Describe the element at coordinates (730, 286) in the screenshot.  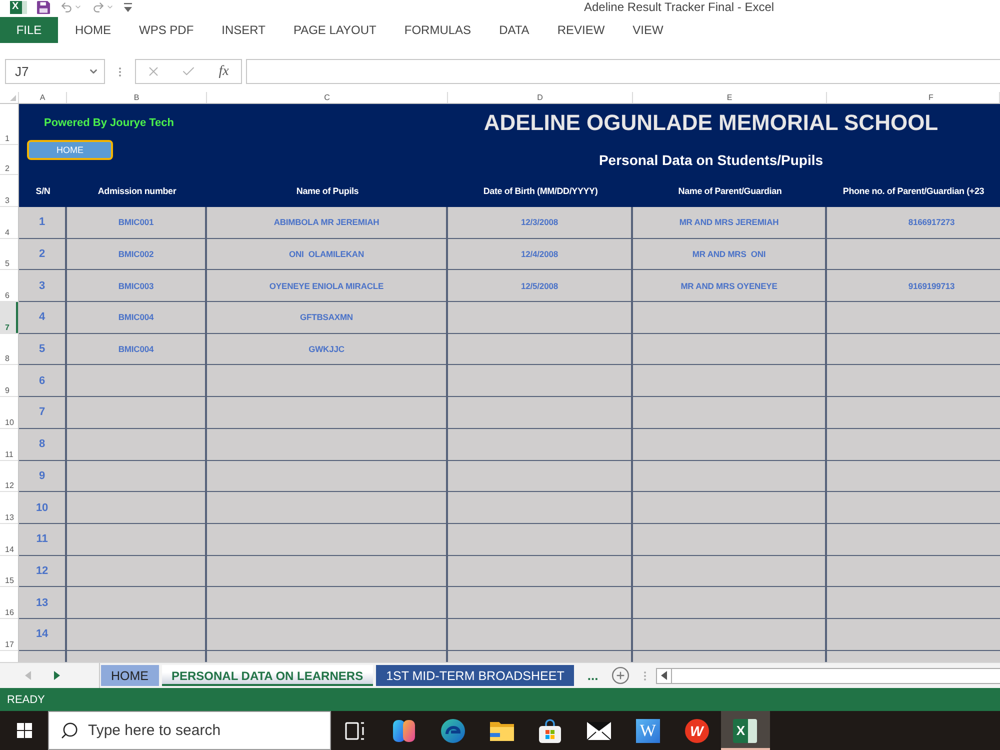
I see `table-cell: MR AND MRS OYENEYE` at that location.